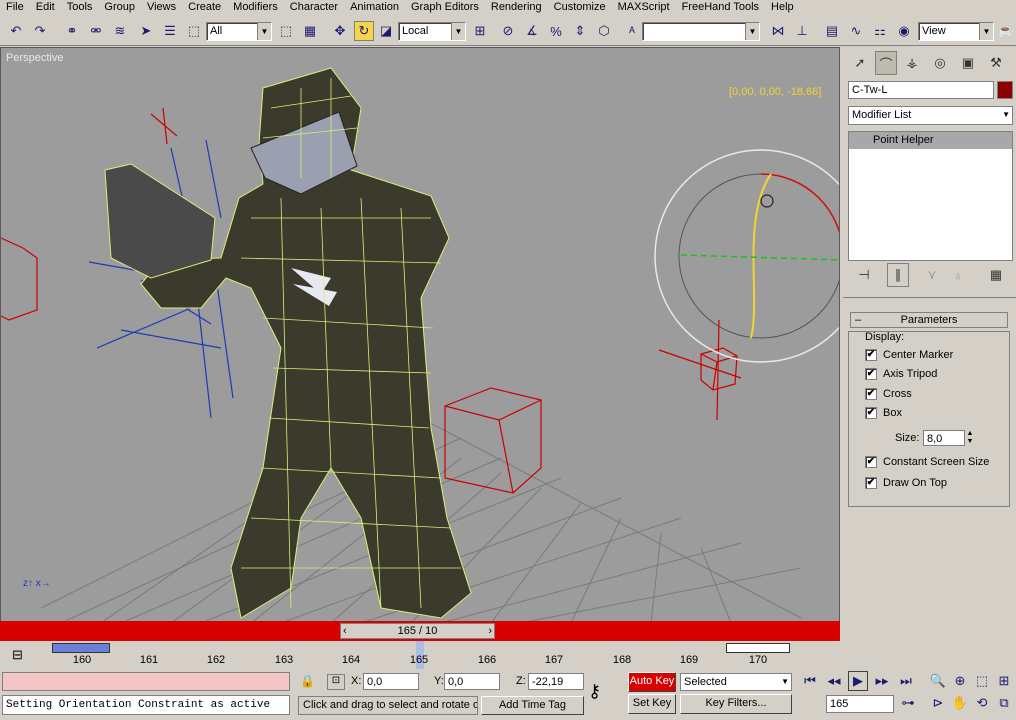  Describe the element at coordinates (860, 63) in the screenshot. I see `create-tab-icon: ➚` at that location.